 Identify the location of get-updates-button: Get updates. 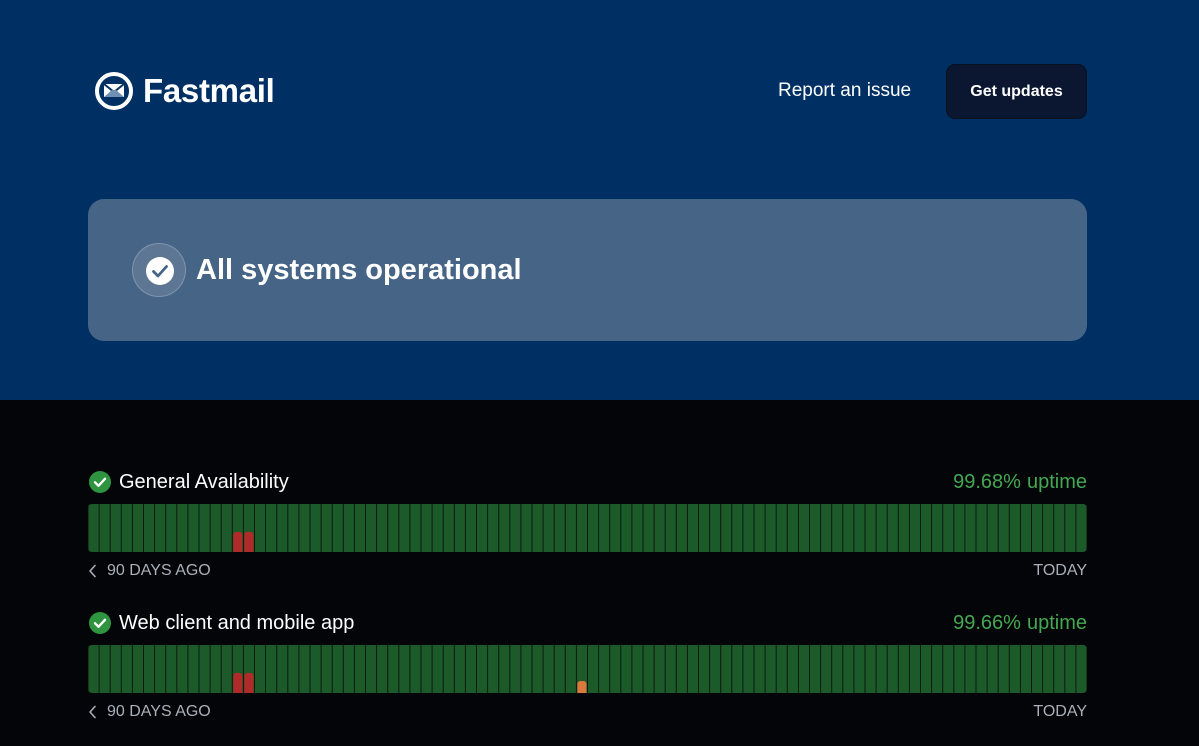
(1016, 91).